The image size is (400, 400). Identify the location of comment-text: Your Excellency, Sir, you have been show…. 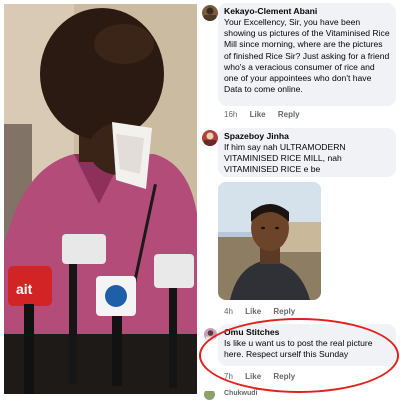
(307, 56).